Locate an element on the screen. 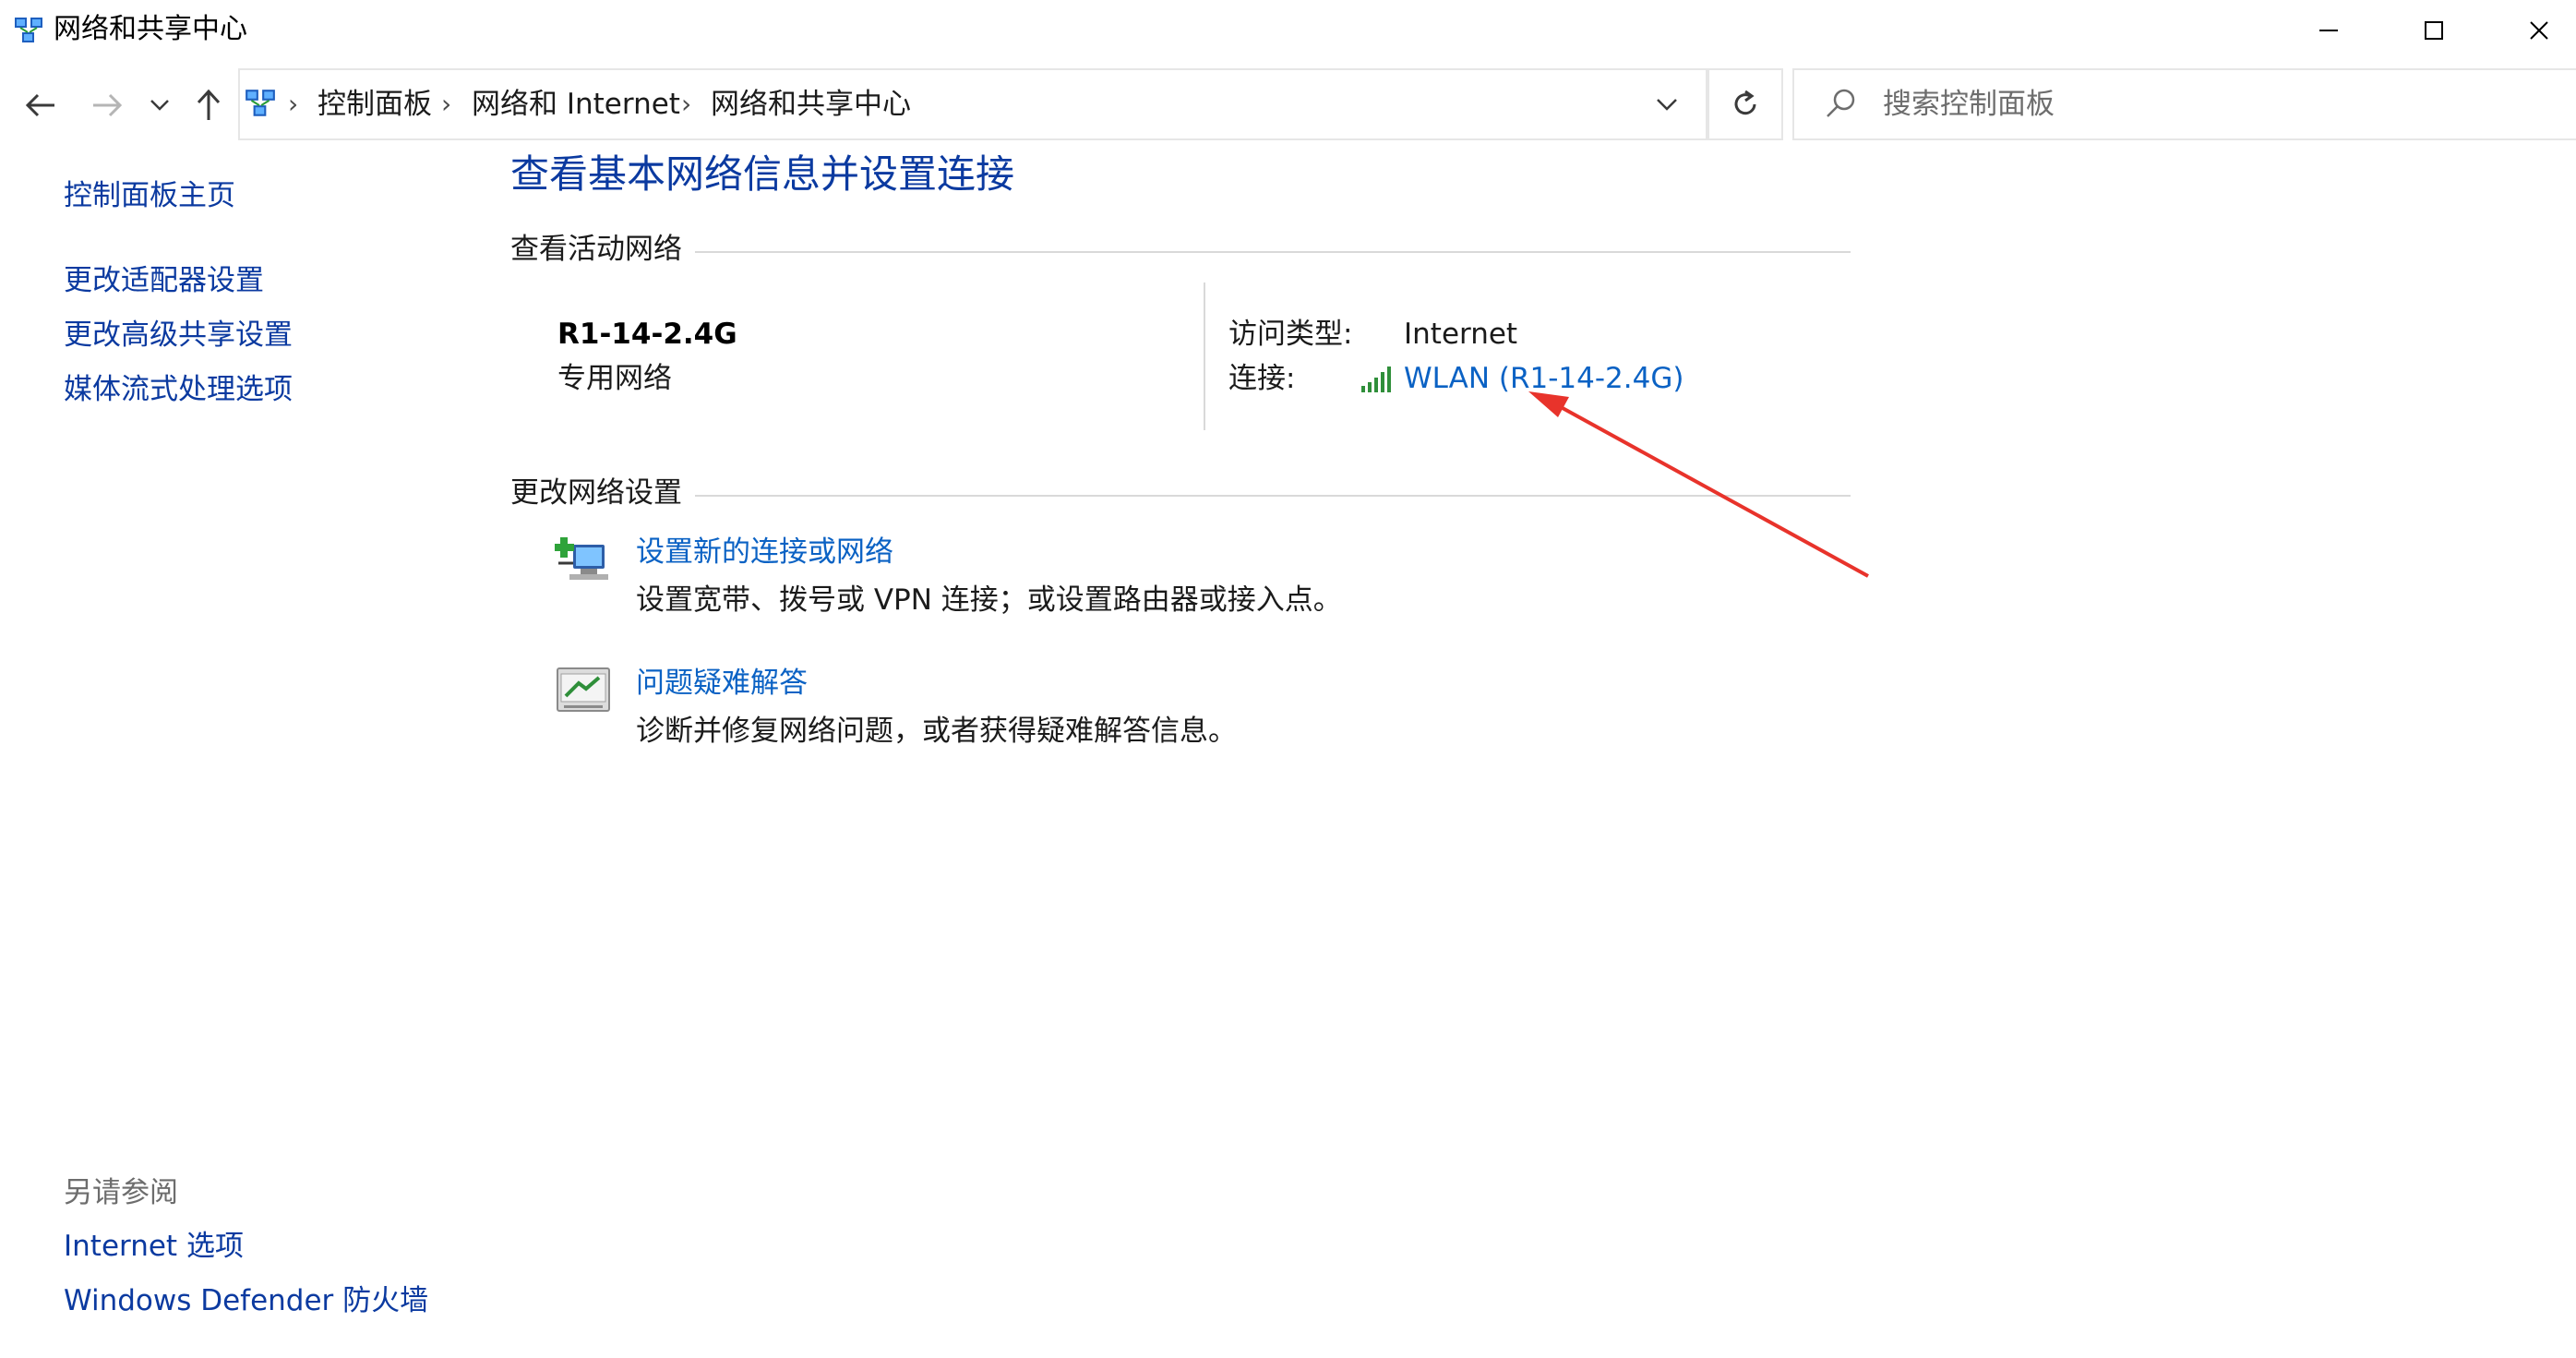 This screenshot has height=1358, width=2576. control-panel-icon is located at coordinates (260, 103).